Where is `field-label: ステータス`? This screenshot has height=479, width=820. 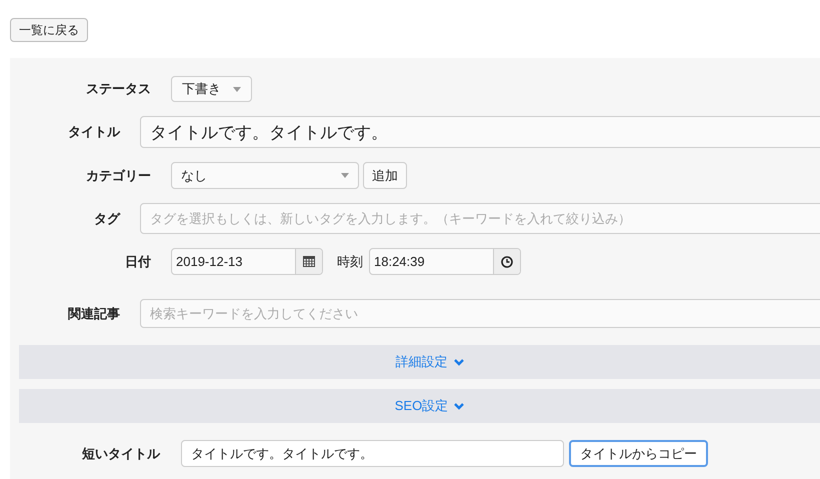 field-label: ステータス is located at coordinates (118, 89).